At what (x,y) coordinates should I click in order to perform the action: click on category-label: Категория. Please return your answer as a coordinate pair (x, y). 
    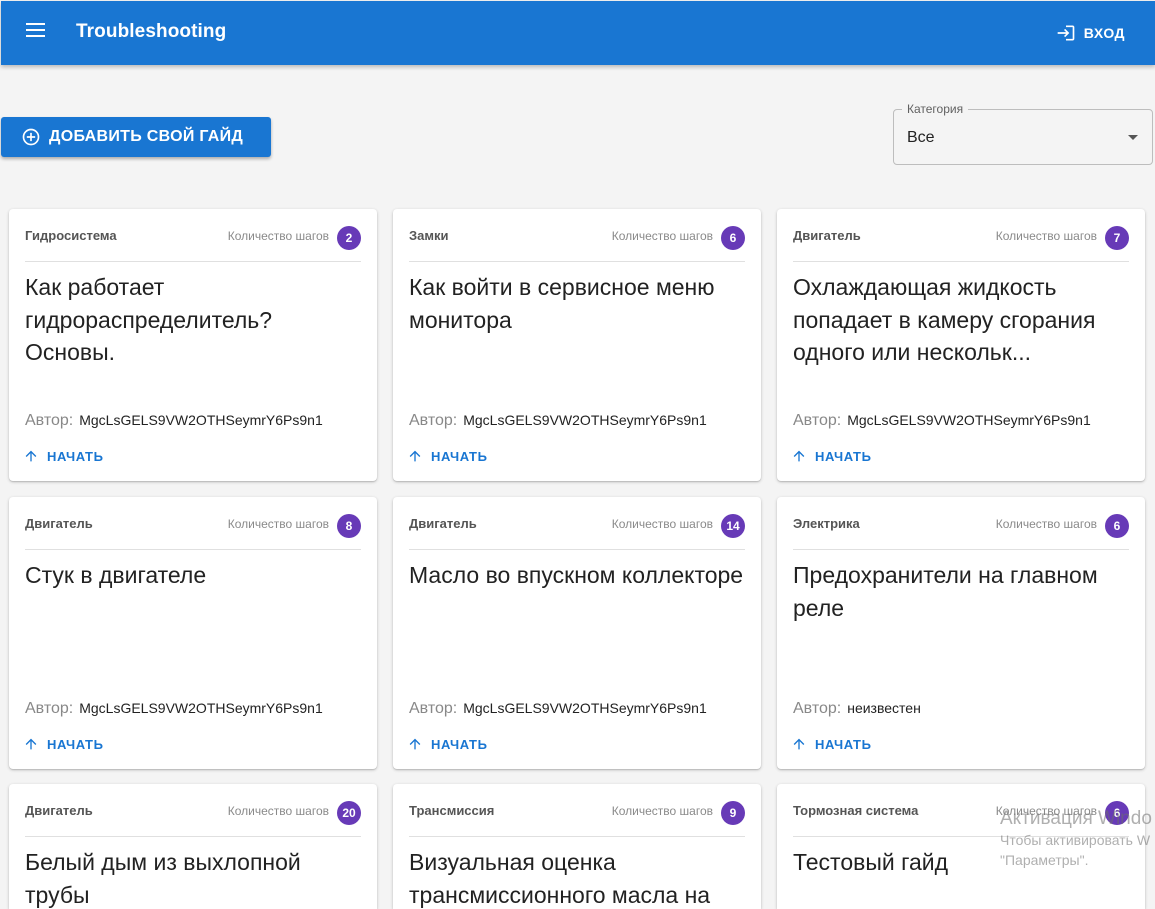
    Looking at the image, I should click on (935, 109).